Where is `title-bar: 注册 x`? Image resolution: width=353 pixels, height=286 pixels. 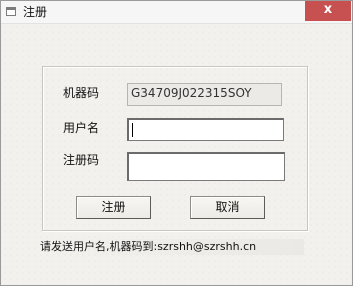 title-bar: 注册 x is located at coordinates (176, 12).